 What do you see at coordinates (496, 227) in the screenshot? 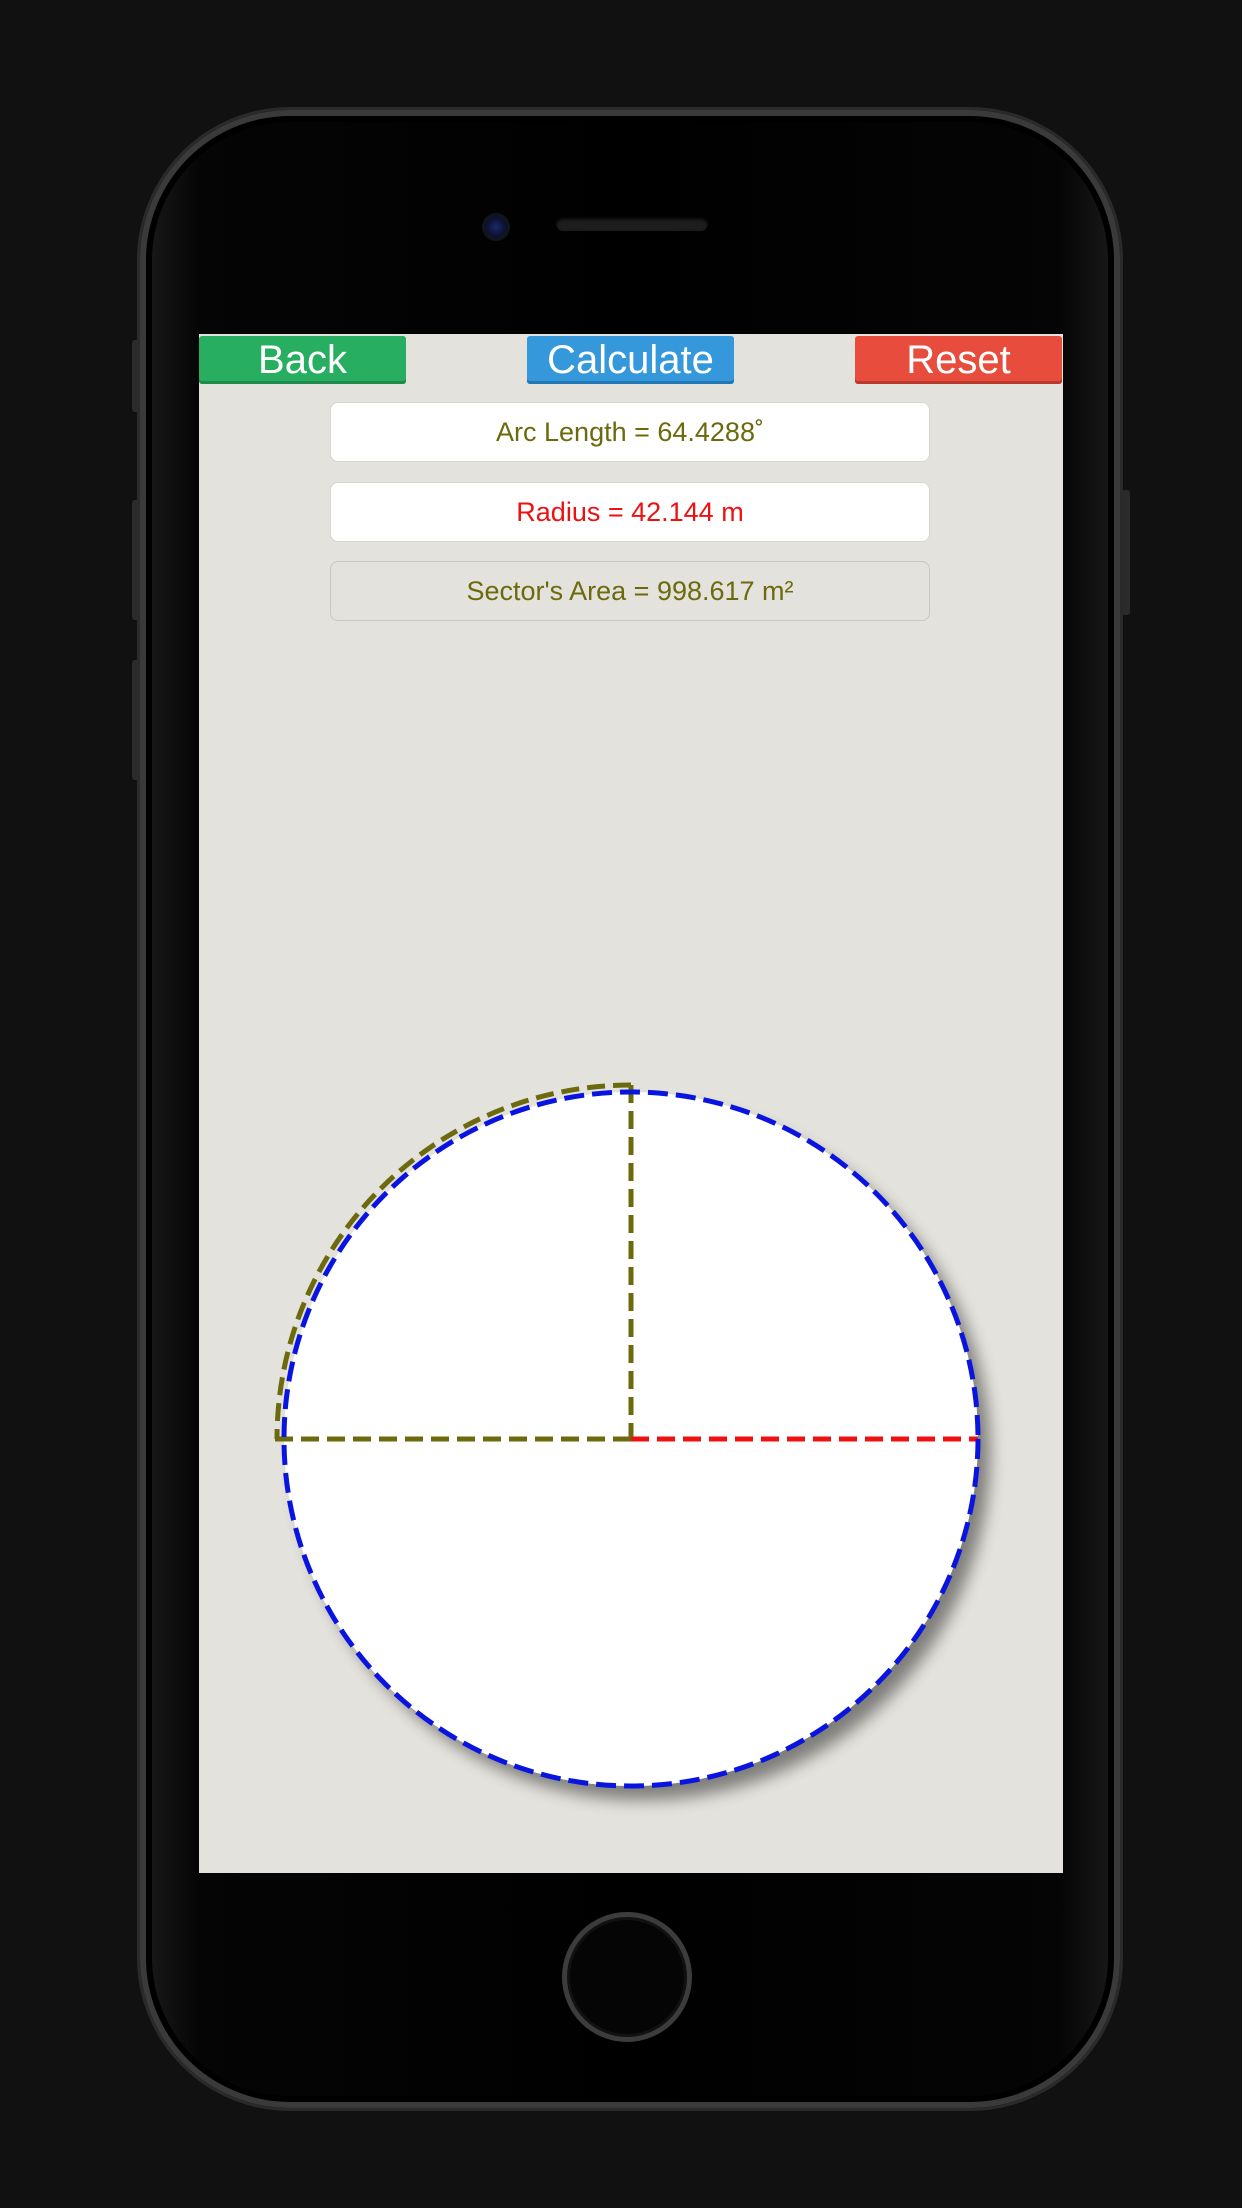
I see `front-camera` at bounding box center [496, 227].